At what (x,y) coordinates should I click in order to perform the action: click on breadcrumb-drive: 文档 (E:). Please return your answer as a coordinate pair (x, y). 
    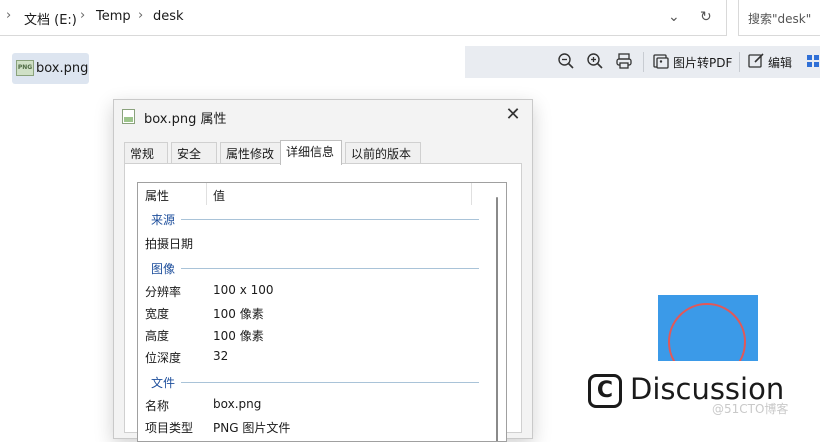
    Looking at the image, I should click on (50, 18).